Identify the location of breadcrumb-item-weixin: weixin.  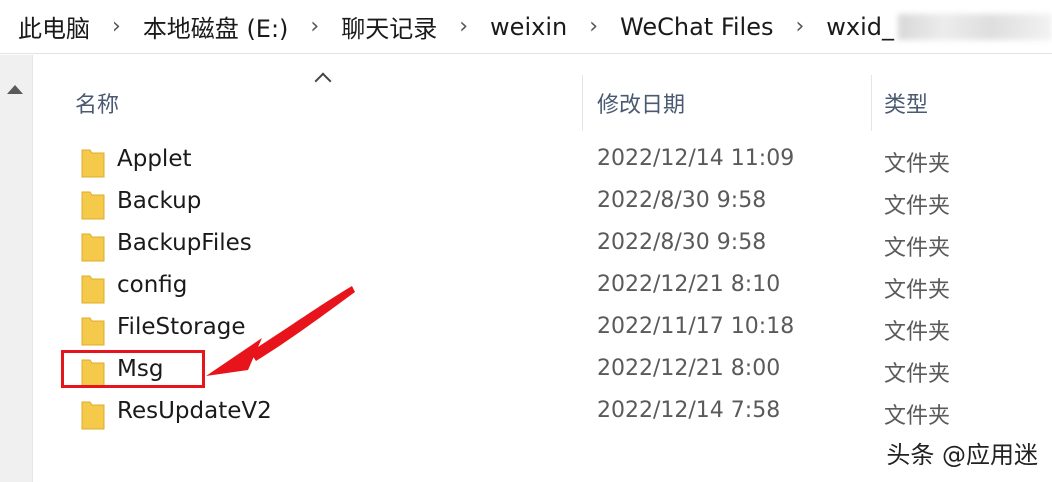
(528, 27).